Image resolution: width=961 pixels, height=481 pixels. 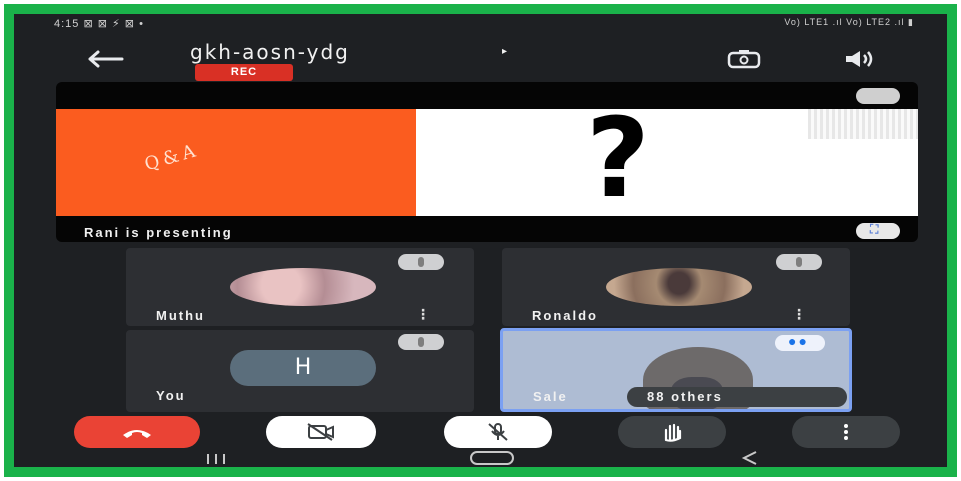 What do you see at coordinates (744, 59) in the screenshot?
I see `switch-camera-icon` at bounding box center [744, 59].